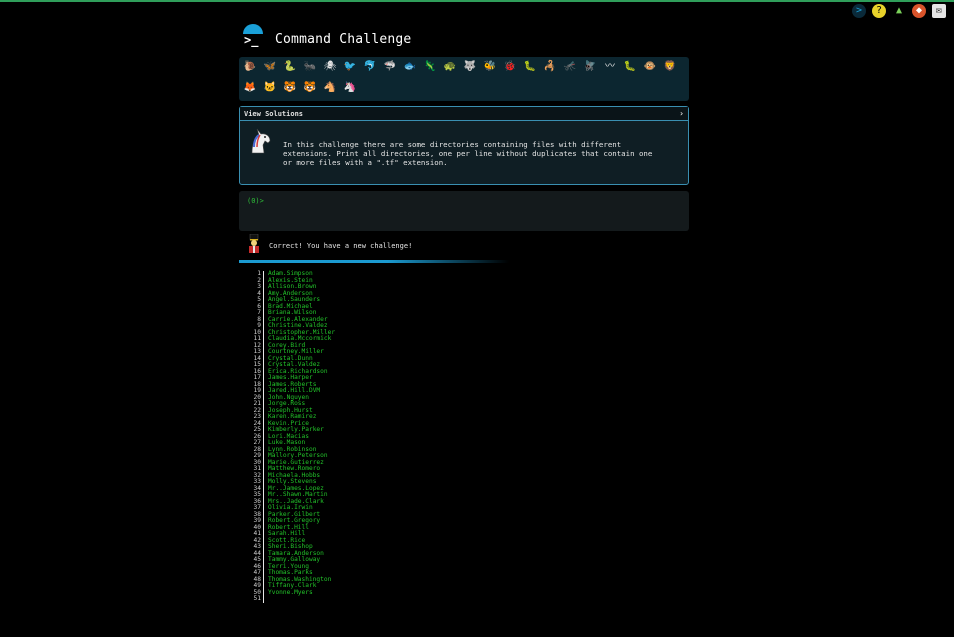 This screenshot has height=637, width=954. I want to click on fox-icon: ◆, so click(919, 11).